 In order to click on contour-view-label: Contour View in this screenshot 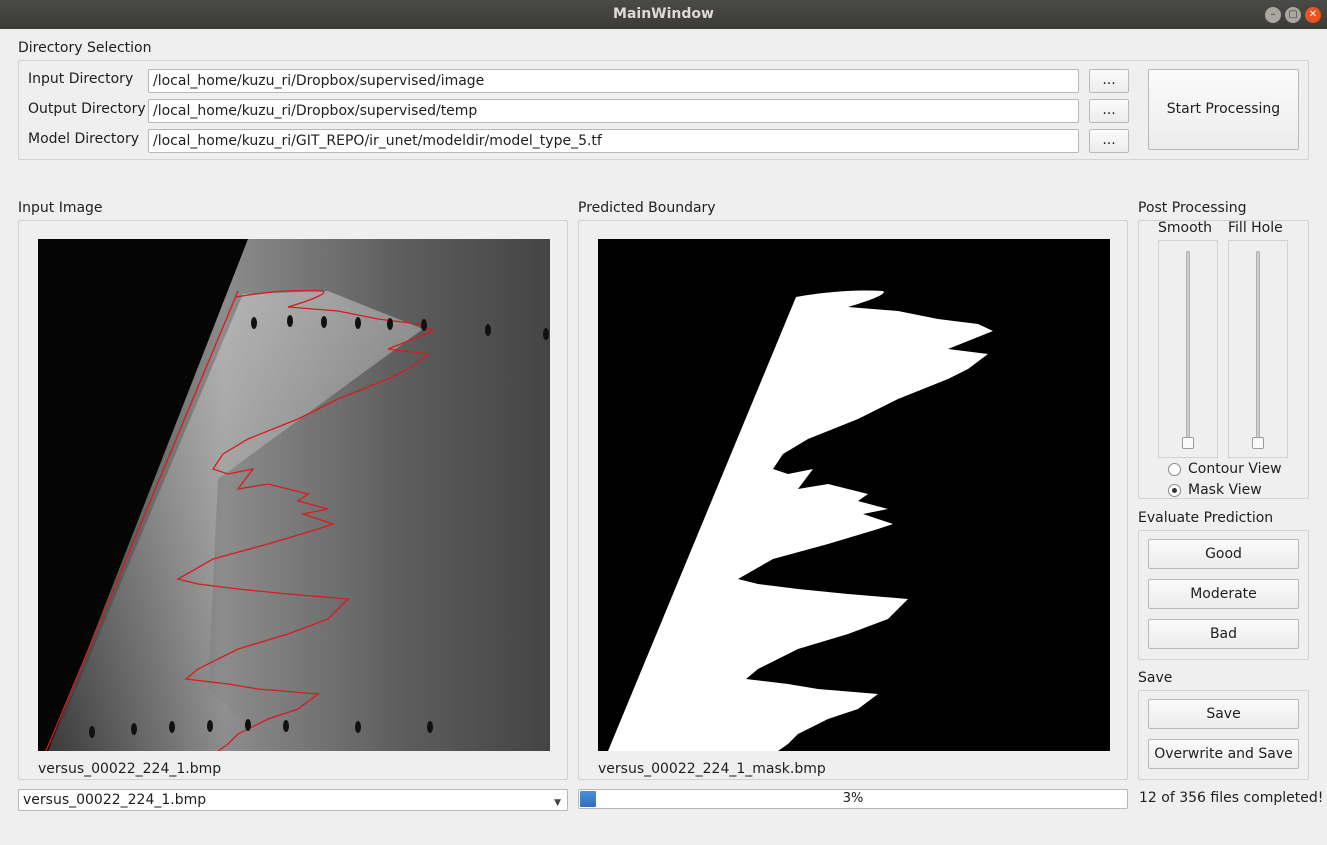, I will do `click(1235, 469)`.